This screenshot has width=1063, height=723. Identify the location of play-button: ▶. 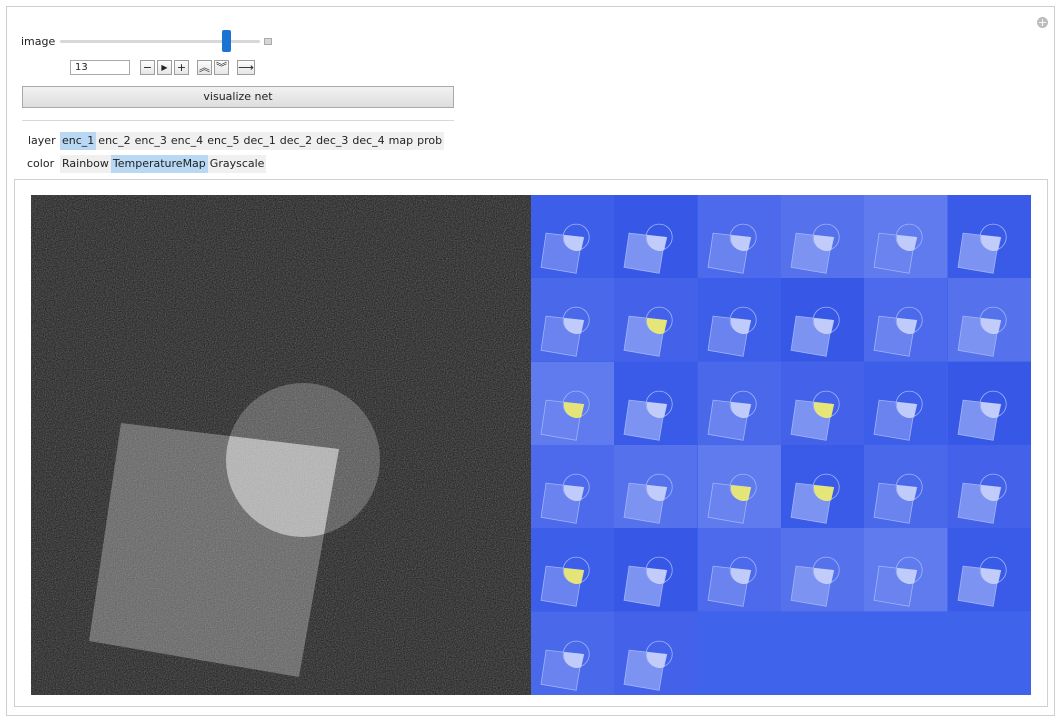
(164, 67).